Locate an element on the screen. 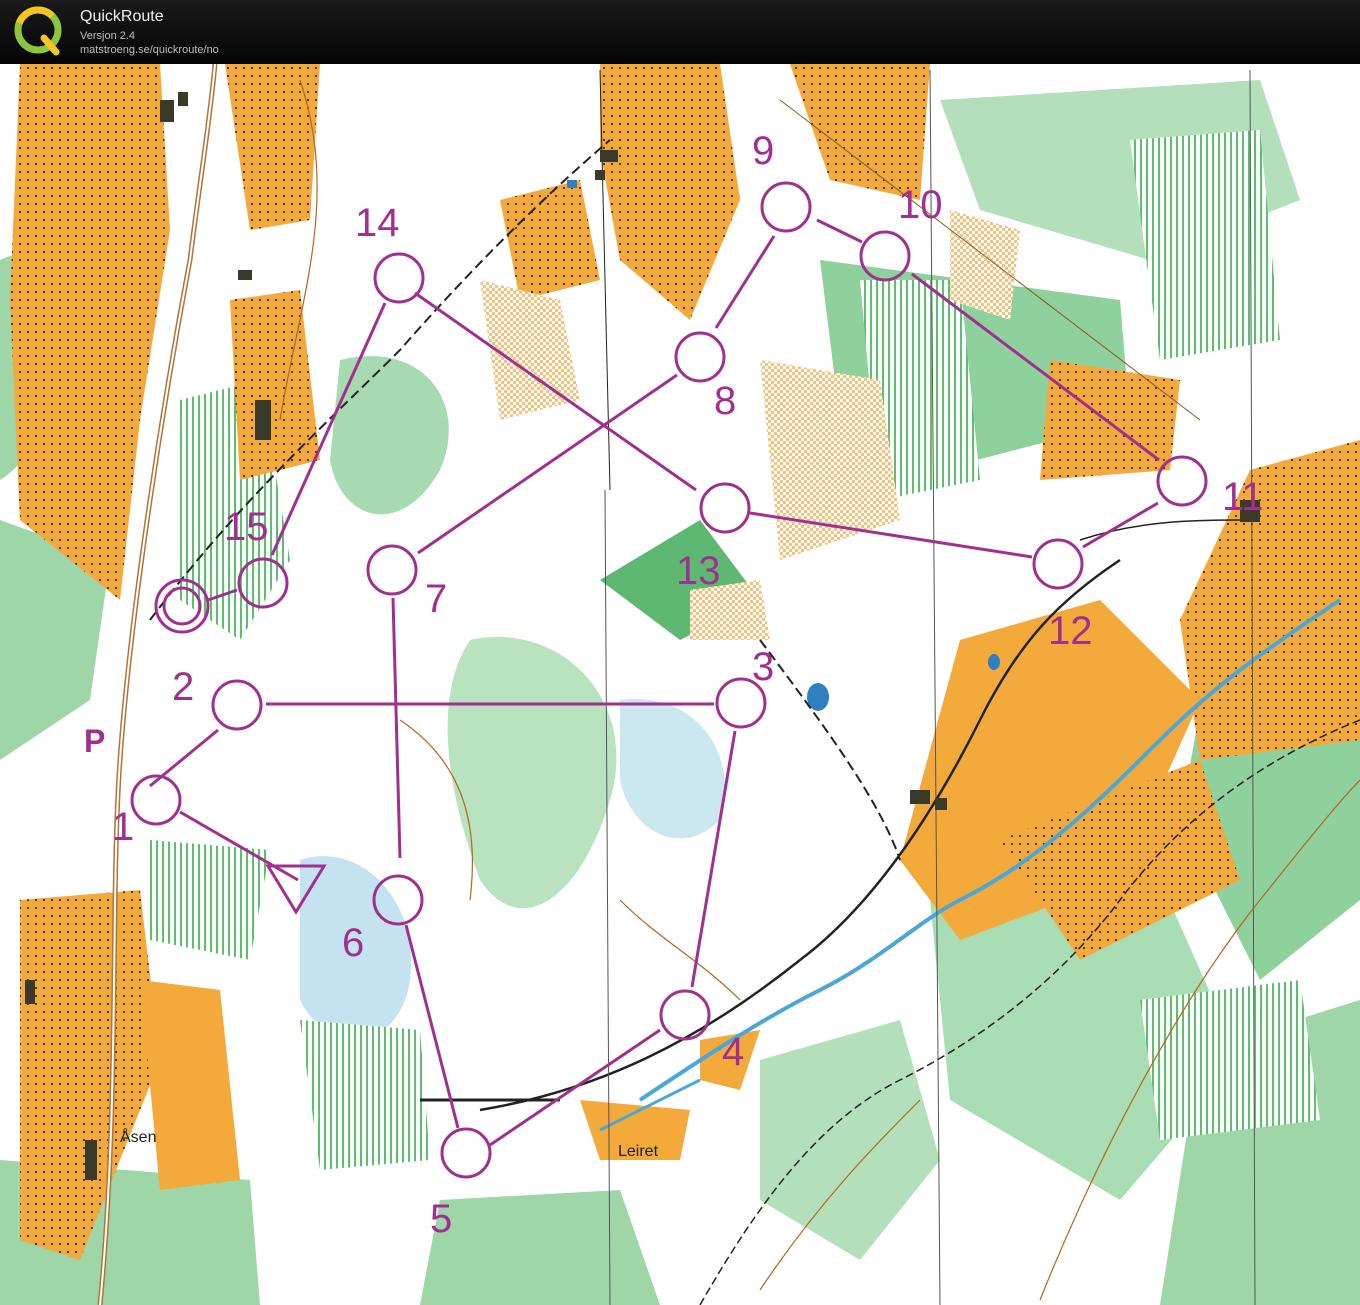  app-url: matstroeng.se/quickroute/no is located at coordinates (149, 50).